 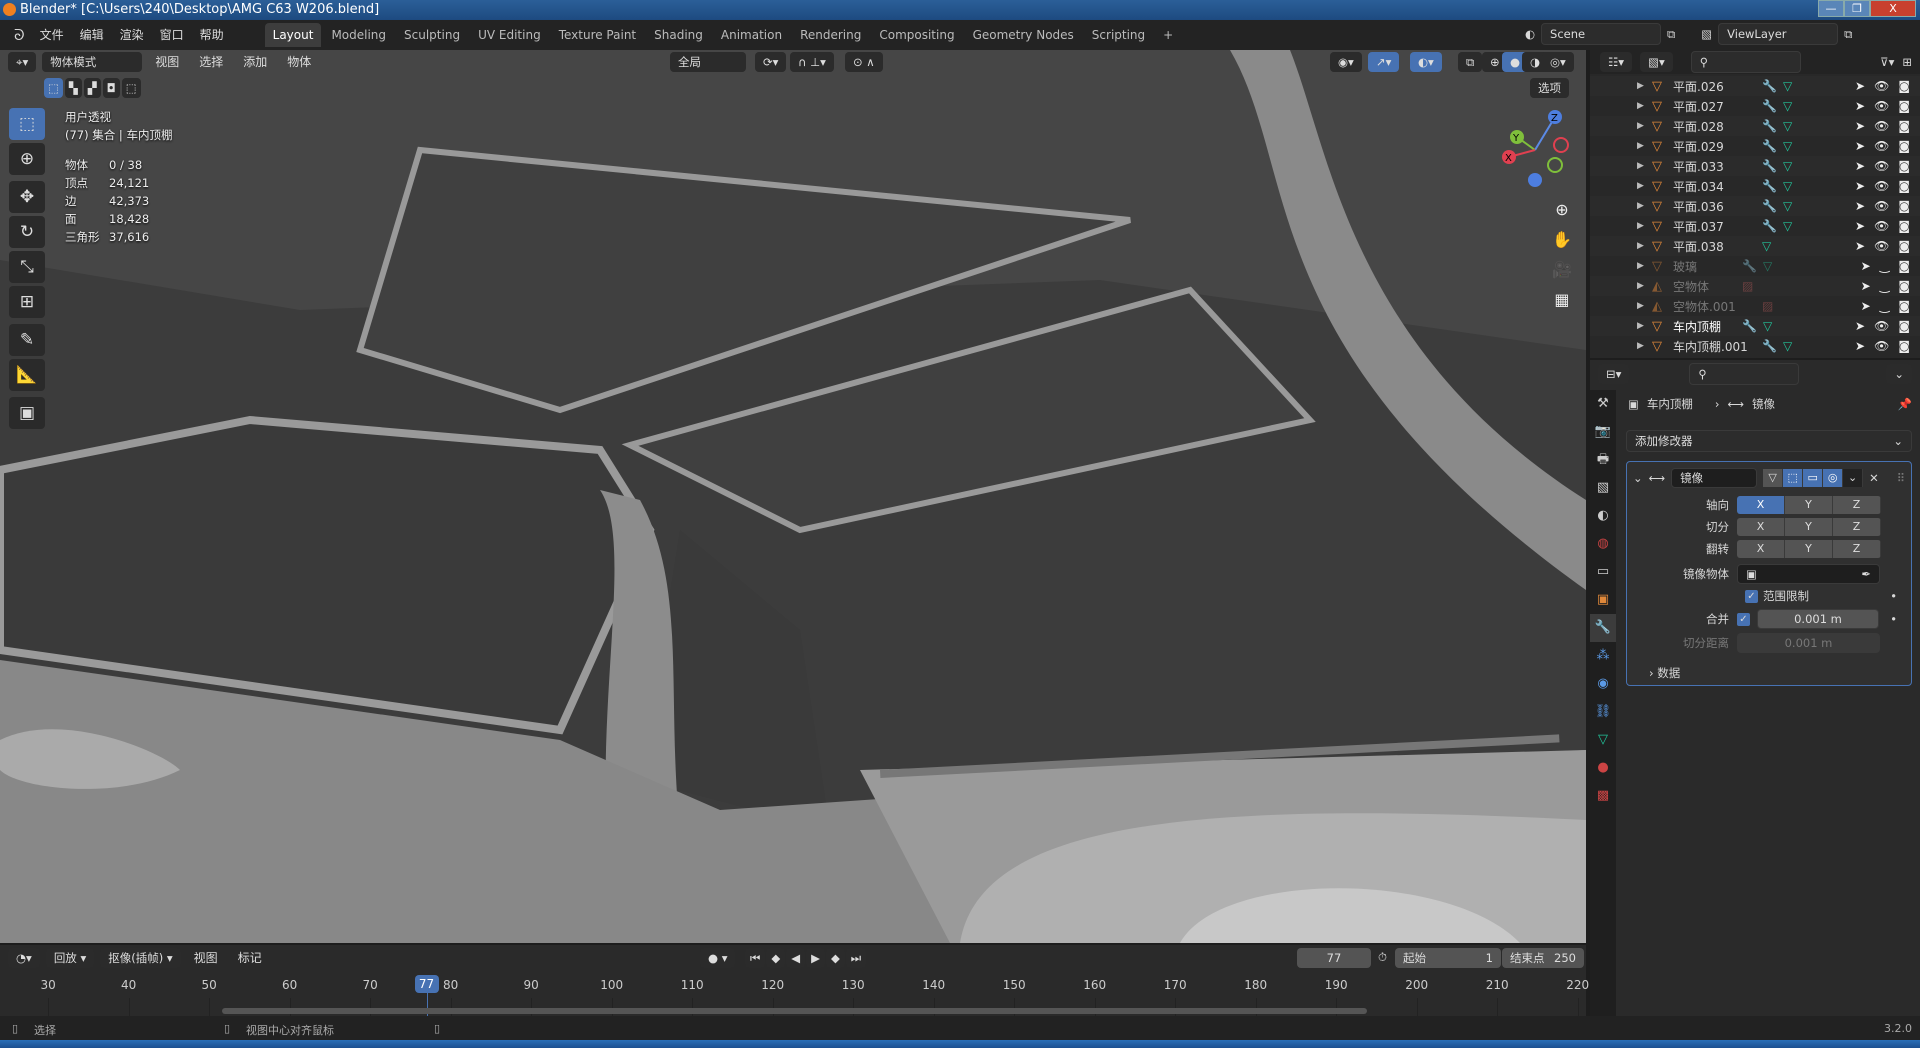 I want to click on filter-view-layer-icon: ▧▾, so click(x=1656, y=62).